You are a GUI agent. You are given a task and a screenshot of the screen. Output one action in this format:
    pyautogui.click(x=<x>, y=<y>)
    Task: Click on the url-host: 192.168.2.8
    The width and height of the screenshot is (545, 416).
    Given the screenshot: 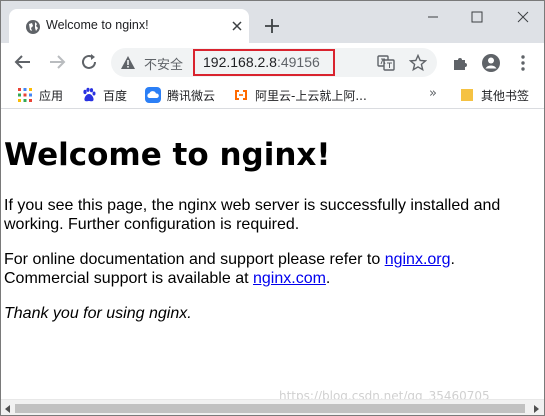 What is the action you would take?
    pyautogui.click(x=240, y=62)
    